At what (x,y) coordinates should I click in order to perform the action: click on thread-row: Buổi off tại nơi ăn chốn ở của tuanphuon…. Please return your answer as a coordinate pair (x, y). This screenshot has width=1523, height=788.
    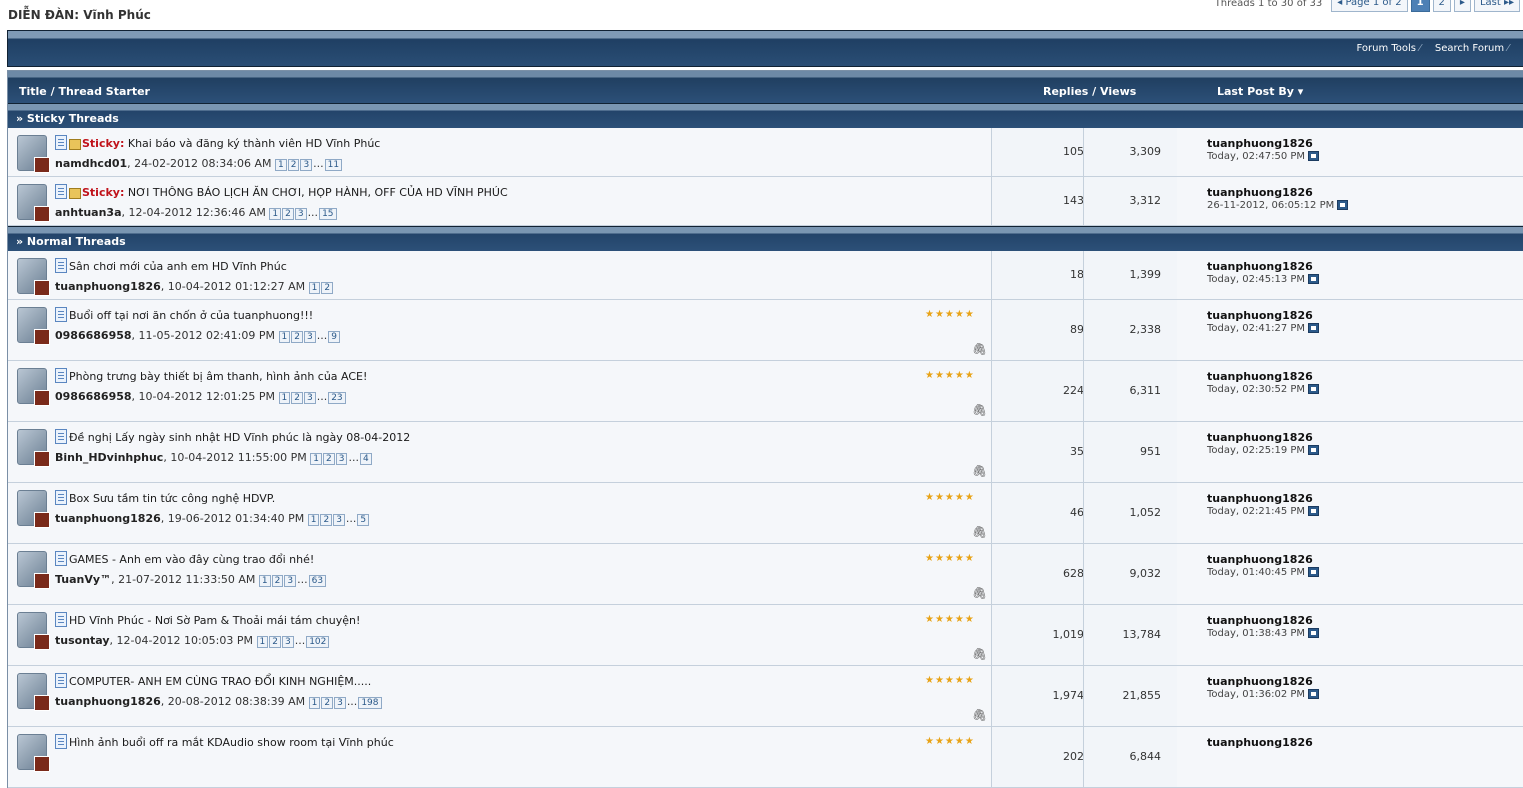
    Looking at the image, I should click on (765, 330).